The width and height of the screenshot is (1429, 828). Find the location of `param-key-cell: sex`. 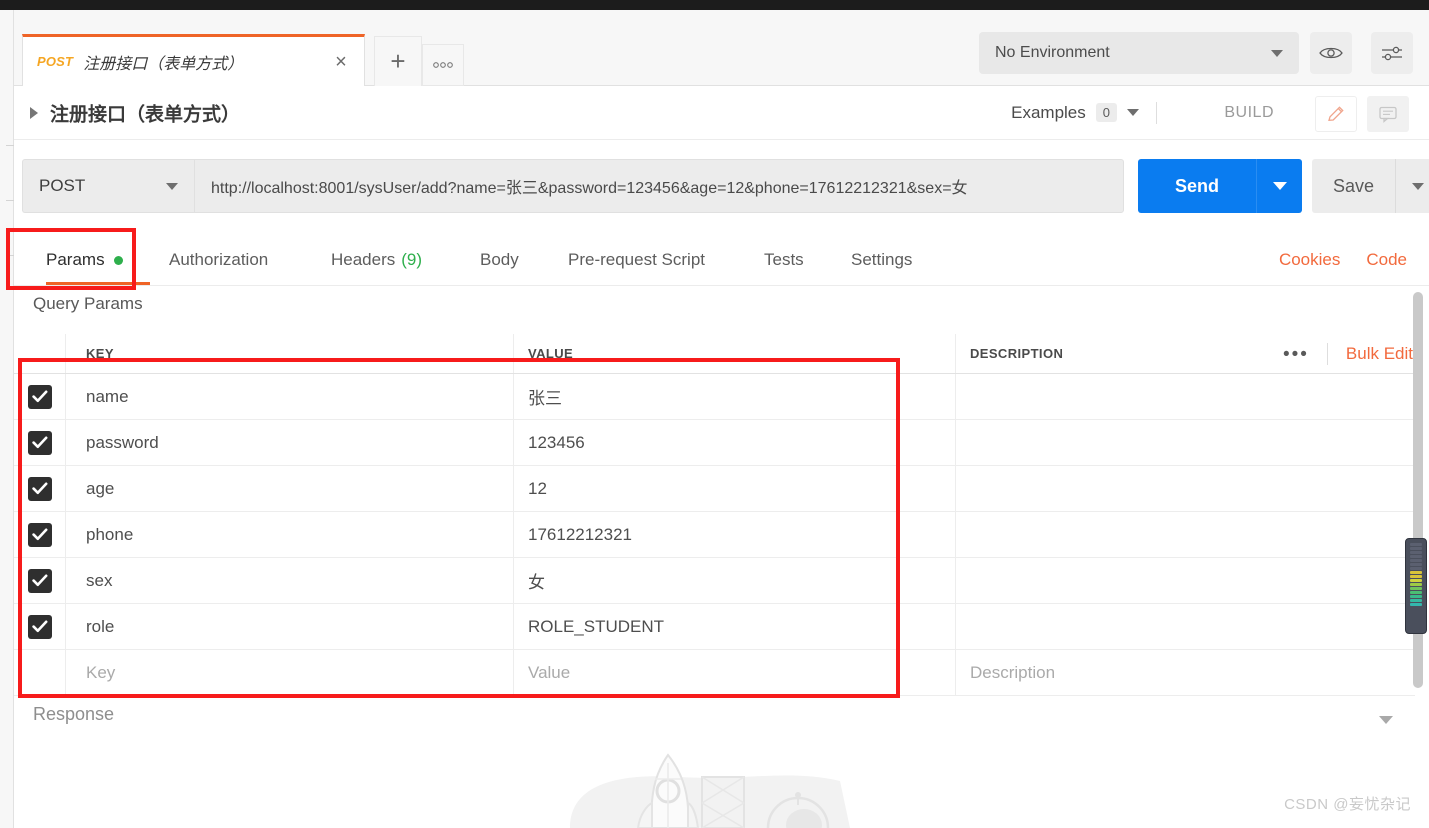

param-key-cell: sex is located at coordinates (290, 580).